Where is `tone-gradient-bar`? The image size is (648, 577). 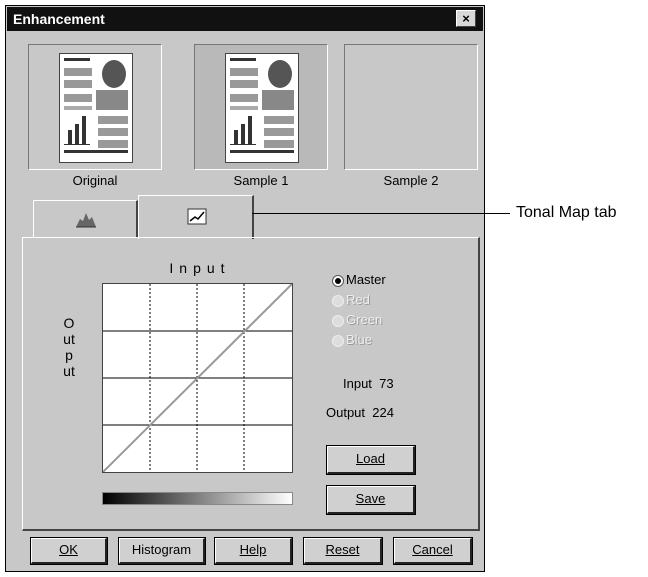
tone-gradient-bar is located at coordinates (197, 498).